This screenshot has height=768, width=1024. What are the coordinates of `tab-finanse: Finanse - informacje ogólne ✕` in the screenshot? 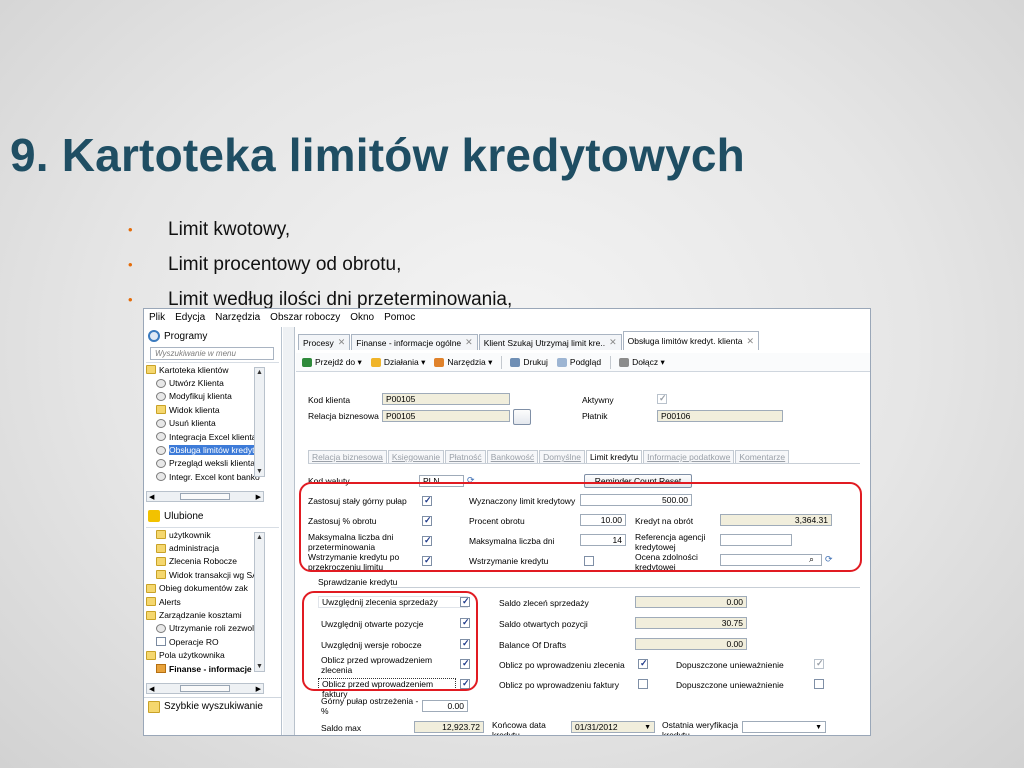 It's located at (414, 342).